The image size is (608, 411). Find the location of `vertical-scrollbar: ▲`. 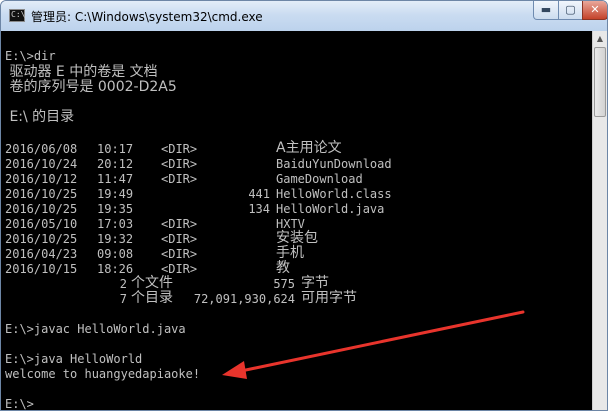

vertical-scrollbar: ▲ is located at coordinates (599, 220).